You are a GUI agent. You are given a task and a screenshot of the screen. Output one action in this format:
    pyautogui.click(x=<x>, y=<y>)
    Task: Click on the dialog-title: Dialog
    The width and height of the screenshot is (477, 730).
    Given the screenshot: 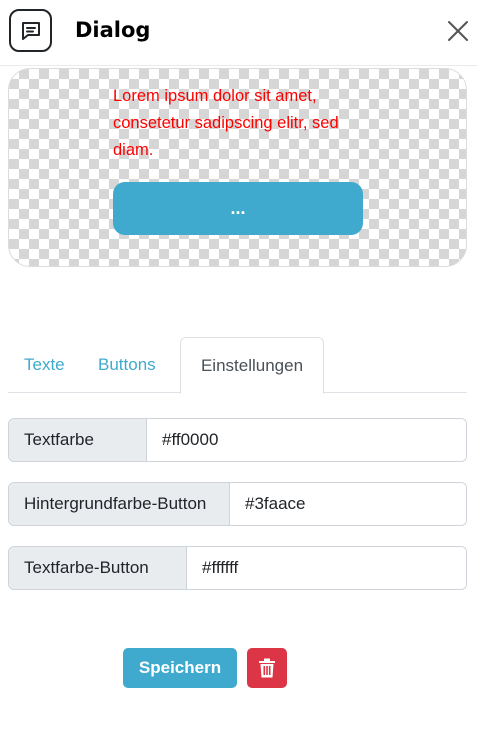 What is the action you would take?
    pyautogui.click(x=113, y=30)
    